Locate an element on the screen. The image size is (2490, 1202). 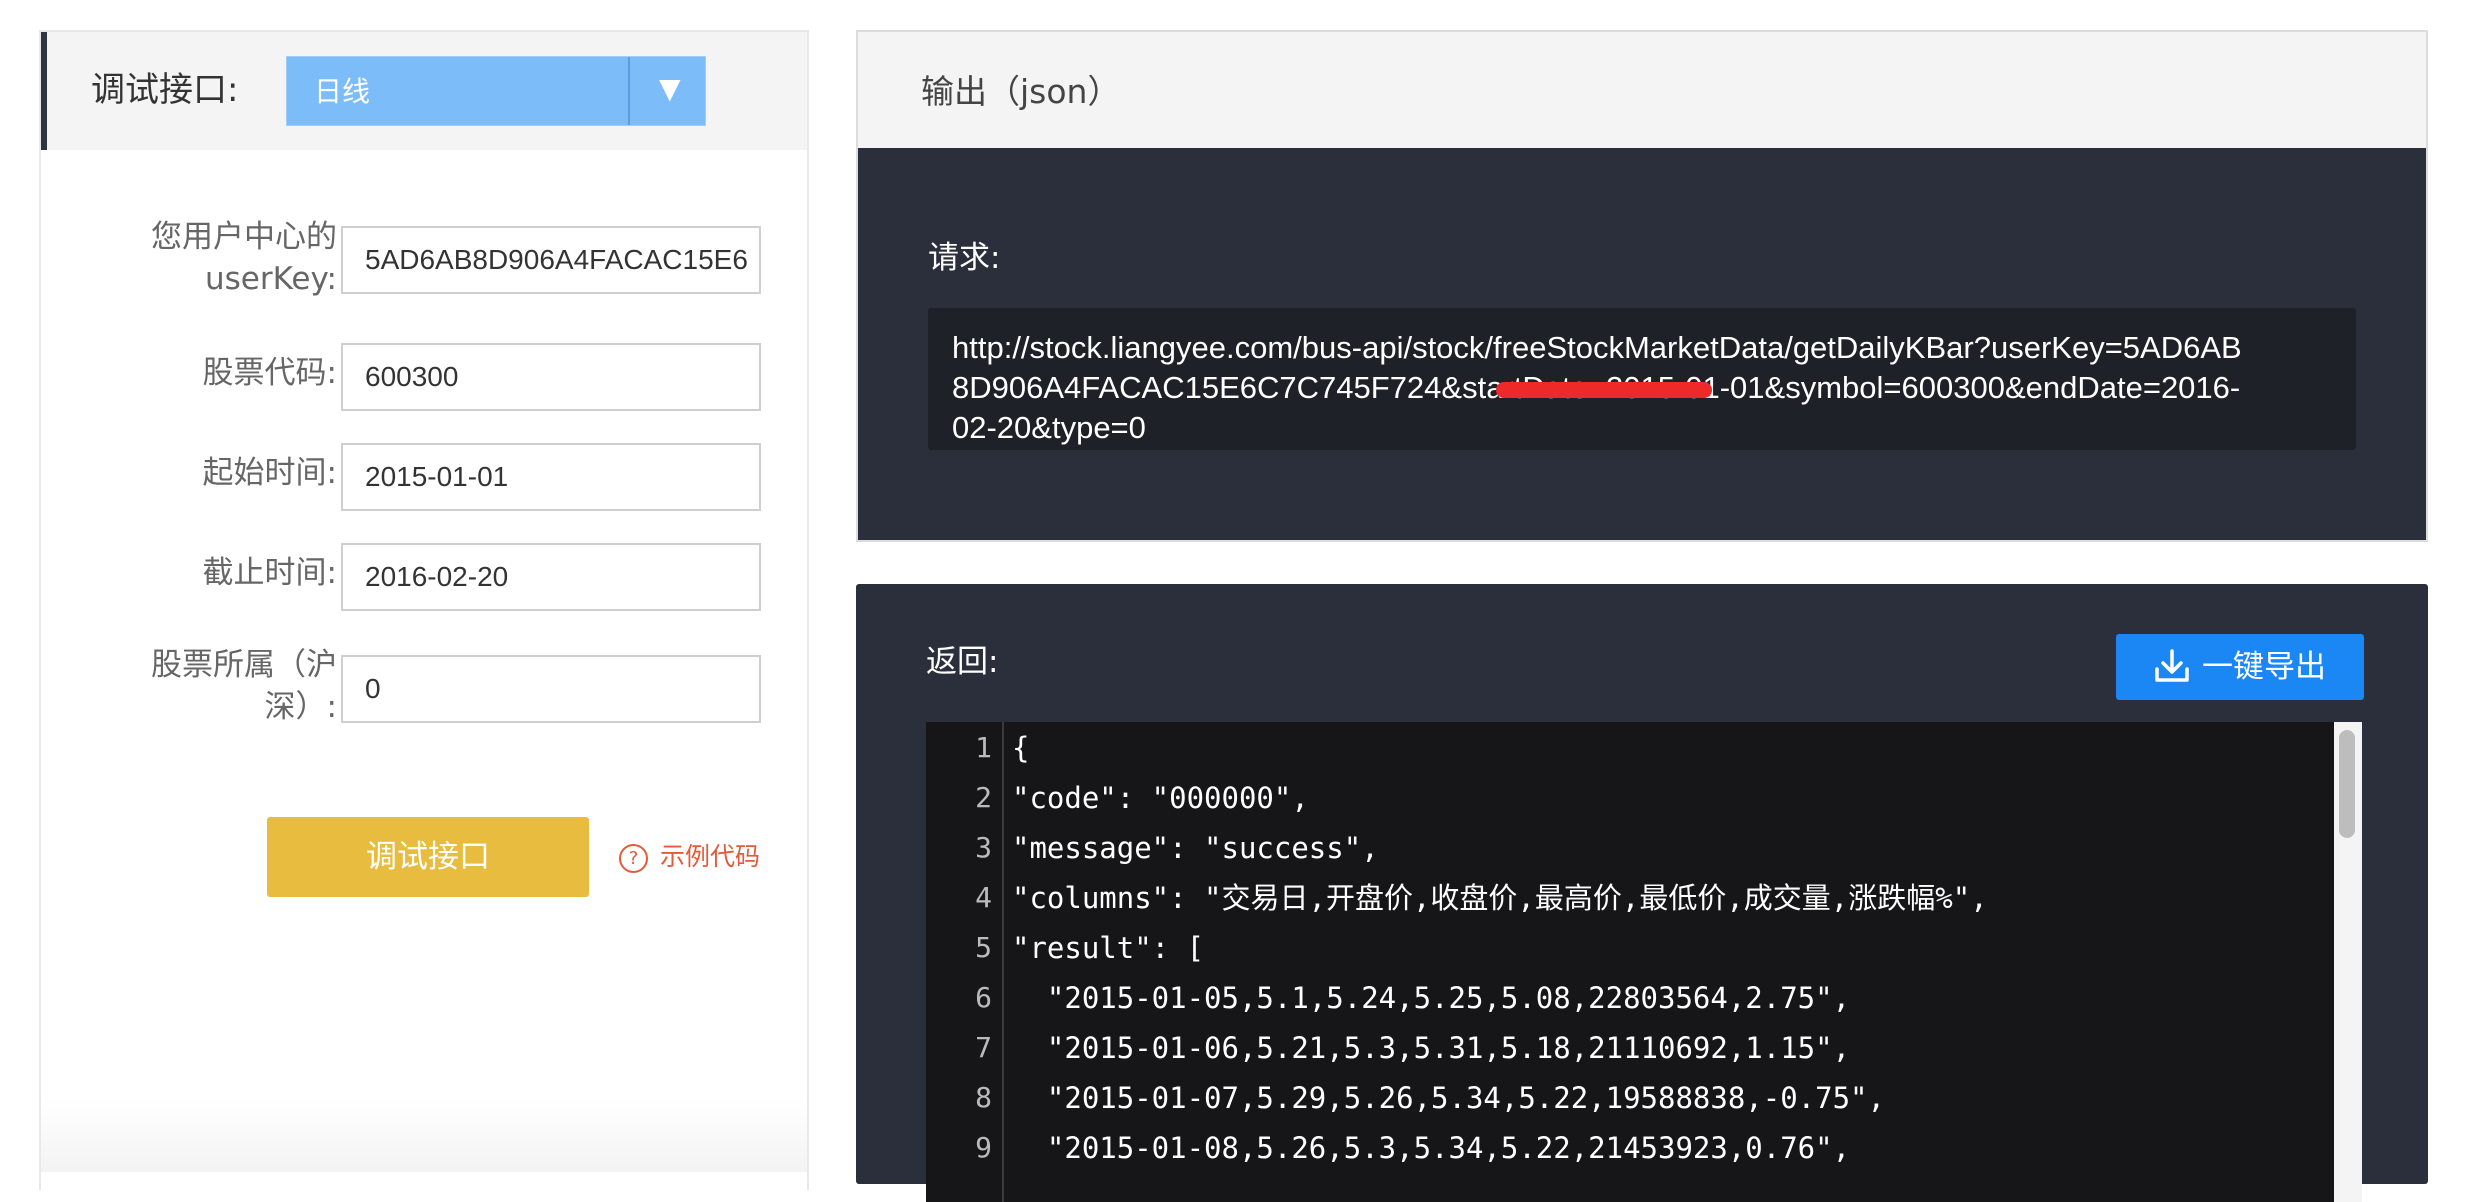
return-label: 返回: is located at coordinates (962, 662).